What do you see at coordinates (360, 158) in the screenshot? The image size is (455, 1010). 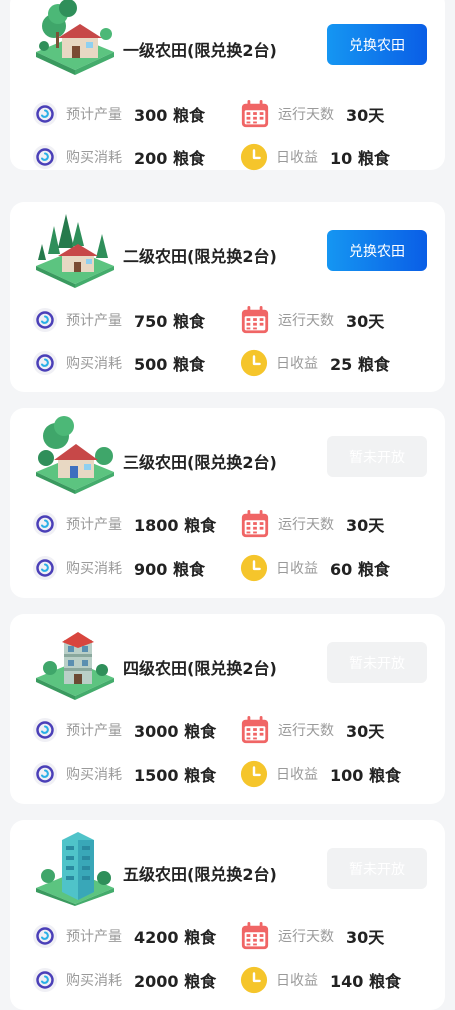 I see `daily-income-value: 10 粮食` at bounding box center [360, 158].